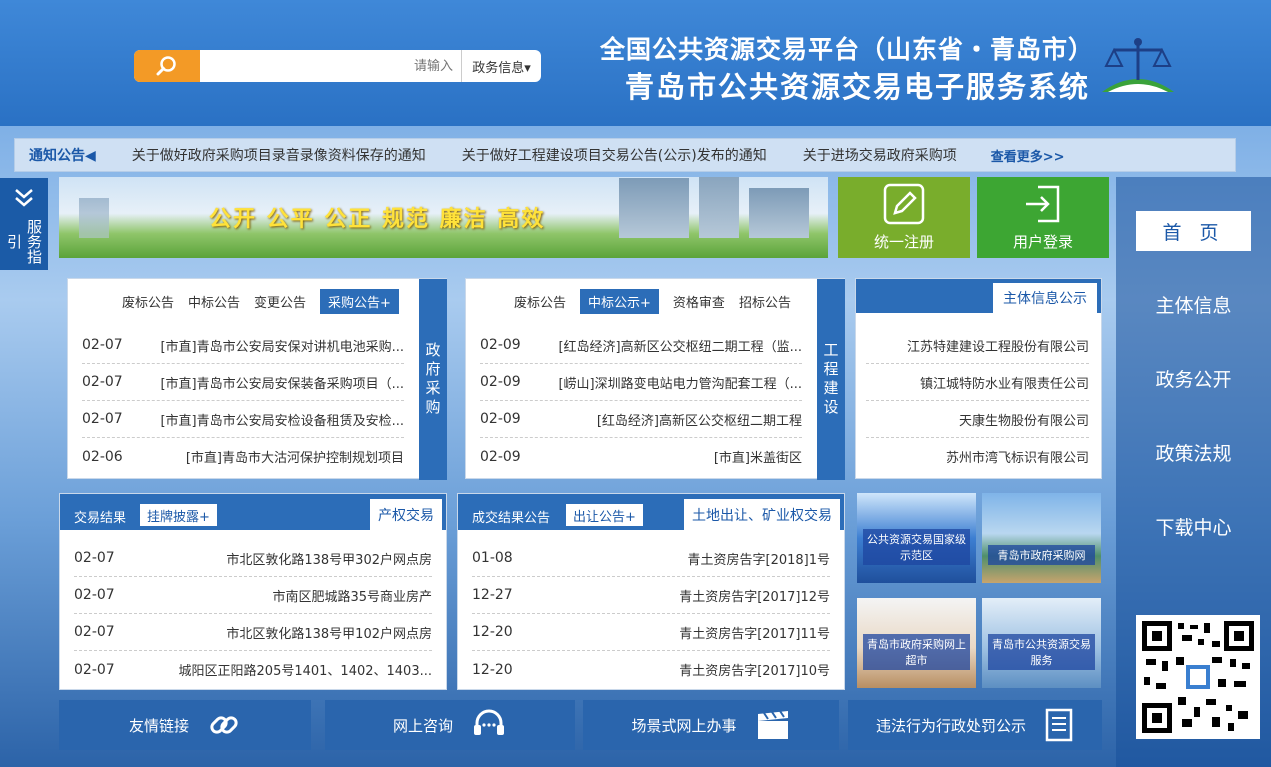  Describe the element at coordinates (1198, 677) in the screenshot. I see `qr-code` at that location.